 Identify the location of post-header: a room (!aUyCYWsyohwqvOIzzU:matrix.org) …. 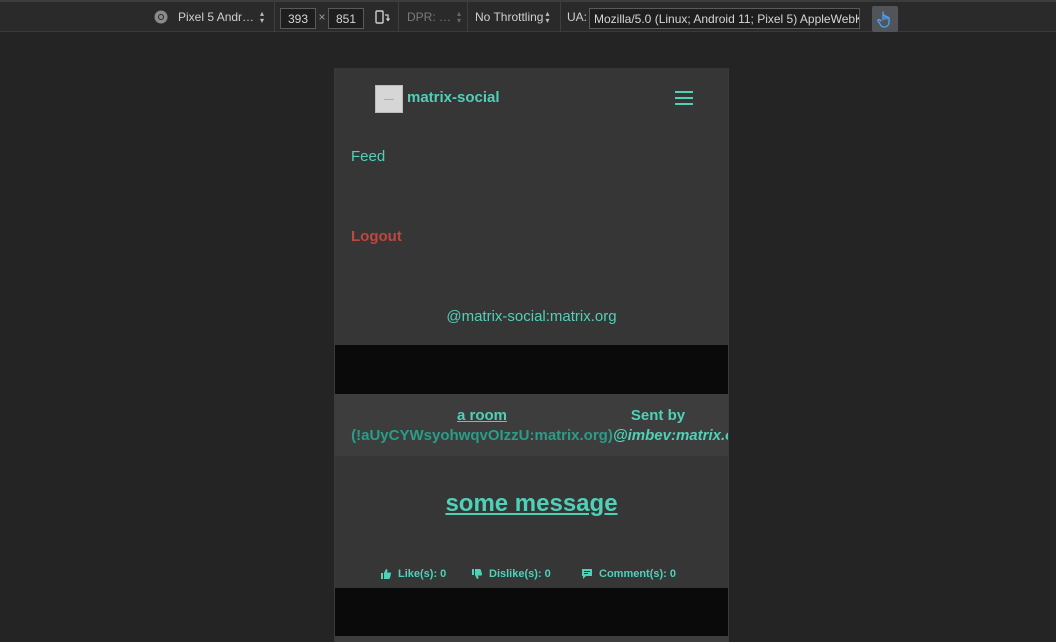
(531, 425).